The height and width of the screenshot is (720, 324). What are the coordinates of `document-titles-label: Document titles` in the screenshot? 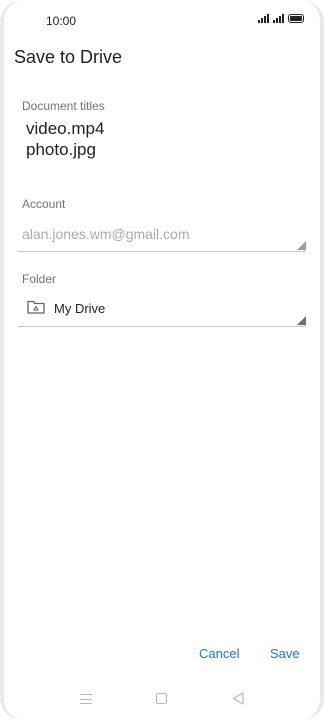 It's located at (63, 106).